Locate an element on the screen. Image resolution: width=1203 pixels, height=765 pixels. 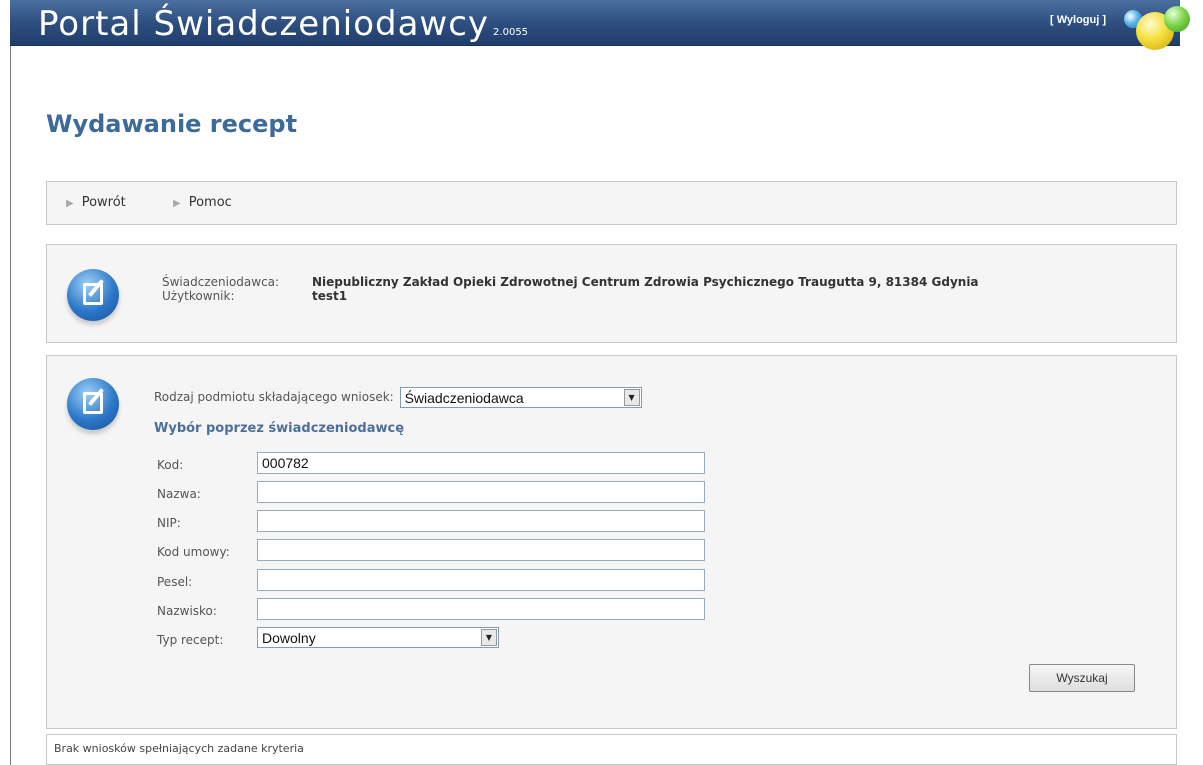
kod-input is located at coordinates (481, 463).